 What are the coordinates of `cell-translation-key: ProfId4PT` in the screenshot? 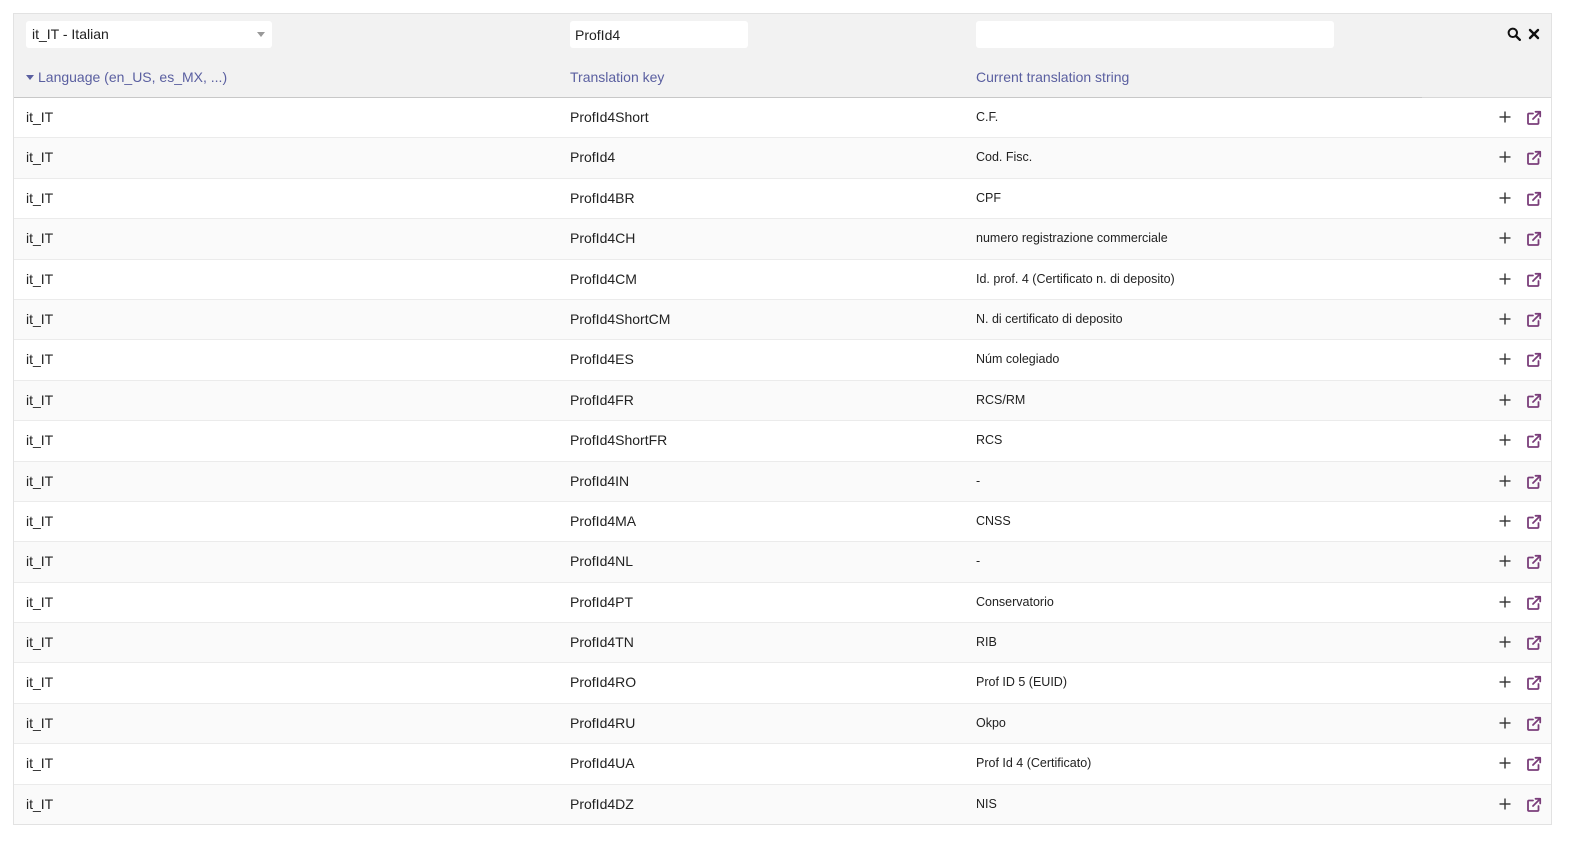 It's located at (602, 601).